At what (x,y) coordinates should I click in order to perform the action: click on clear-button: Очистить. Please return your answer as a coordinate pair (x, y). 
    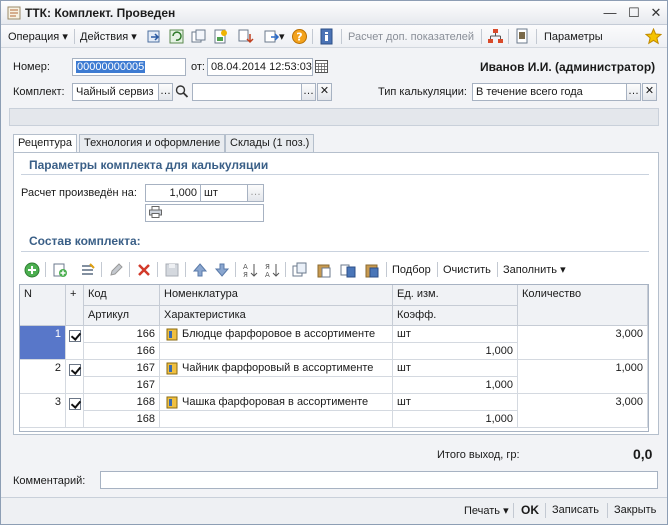
    Looking at the image, I should click on (467, 270).